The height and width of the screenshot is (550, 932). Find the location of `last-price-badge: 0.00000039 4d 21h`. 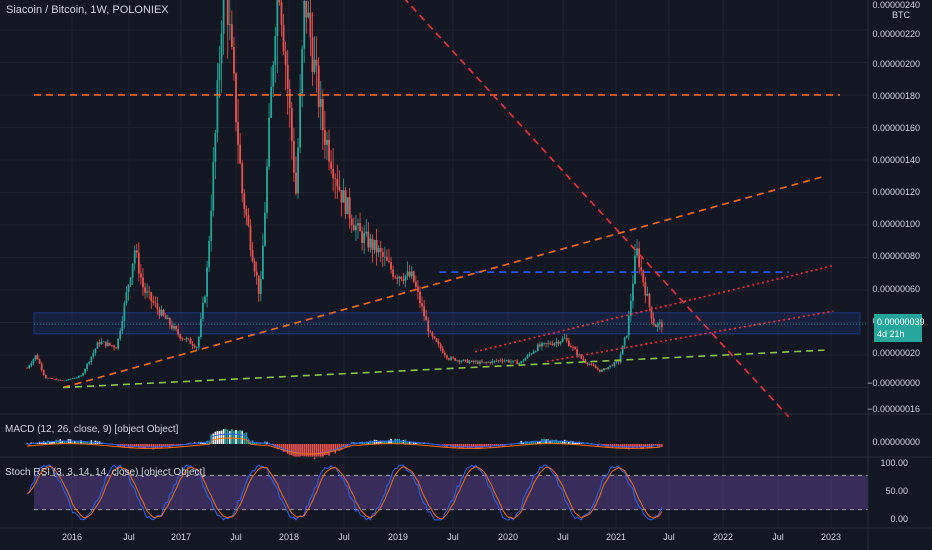

last-price-badge: 0.00000039 4d 21h is located at coordinates (899, 328).